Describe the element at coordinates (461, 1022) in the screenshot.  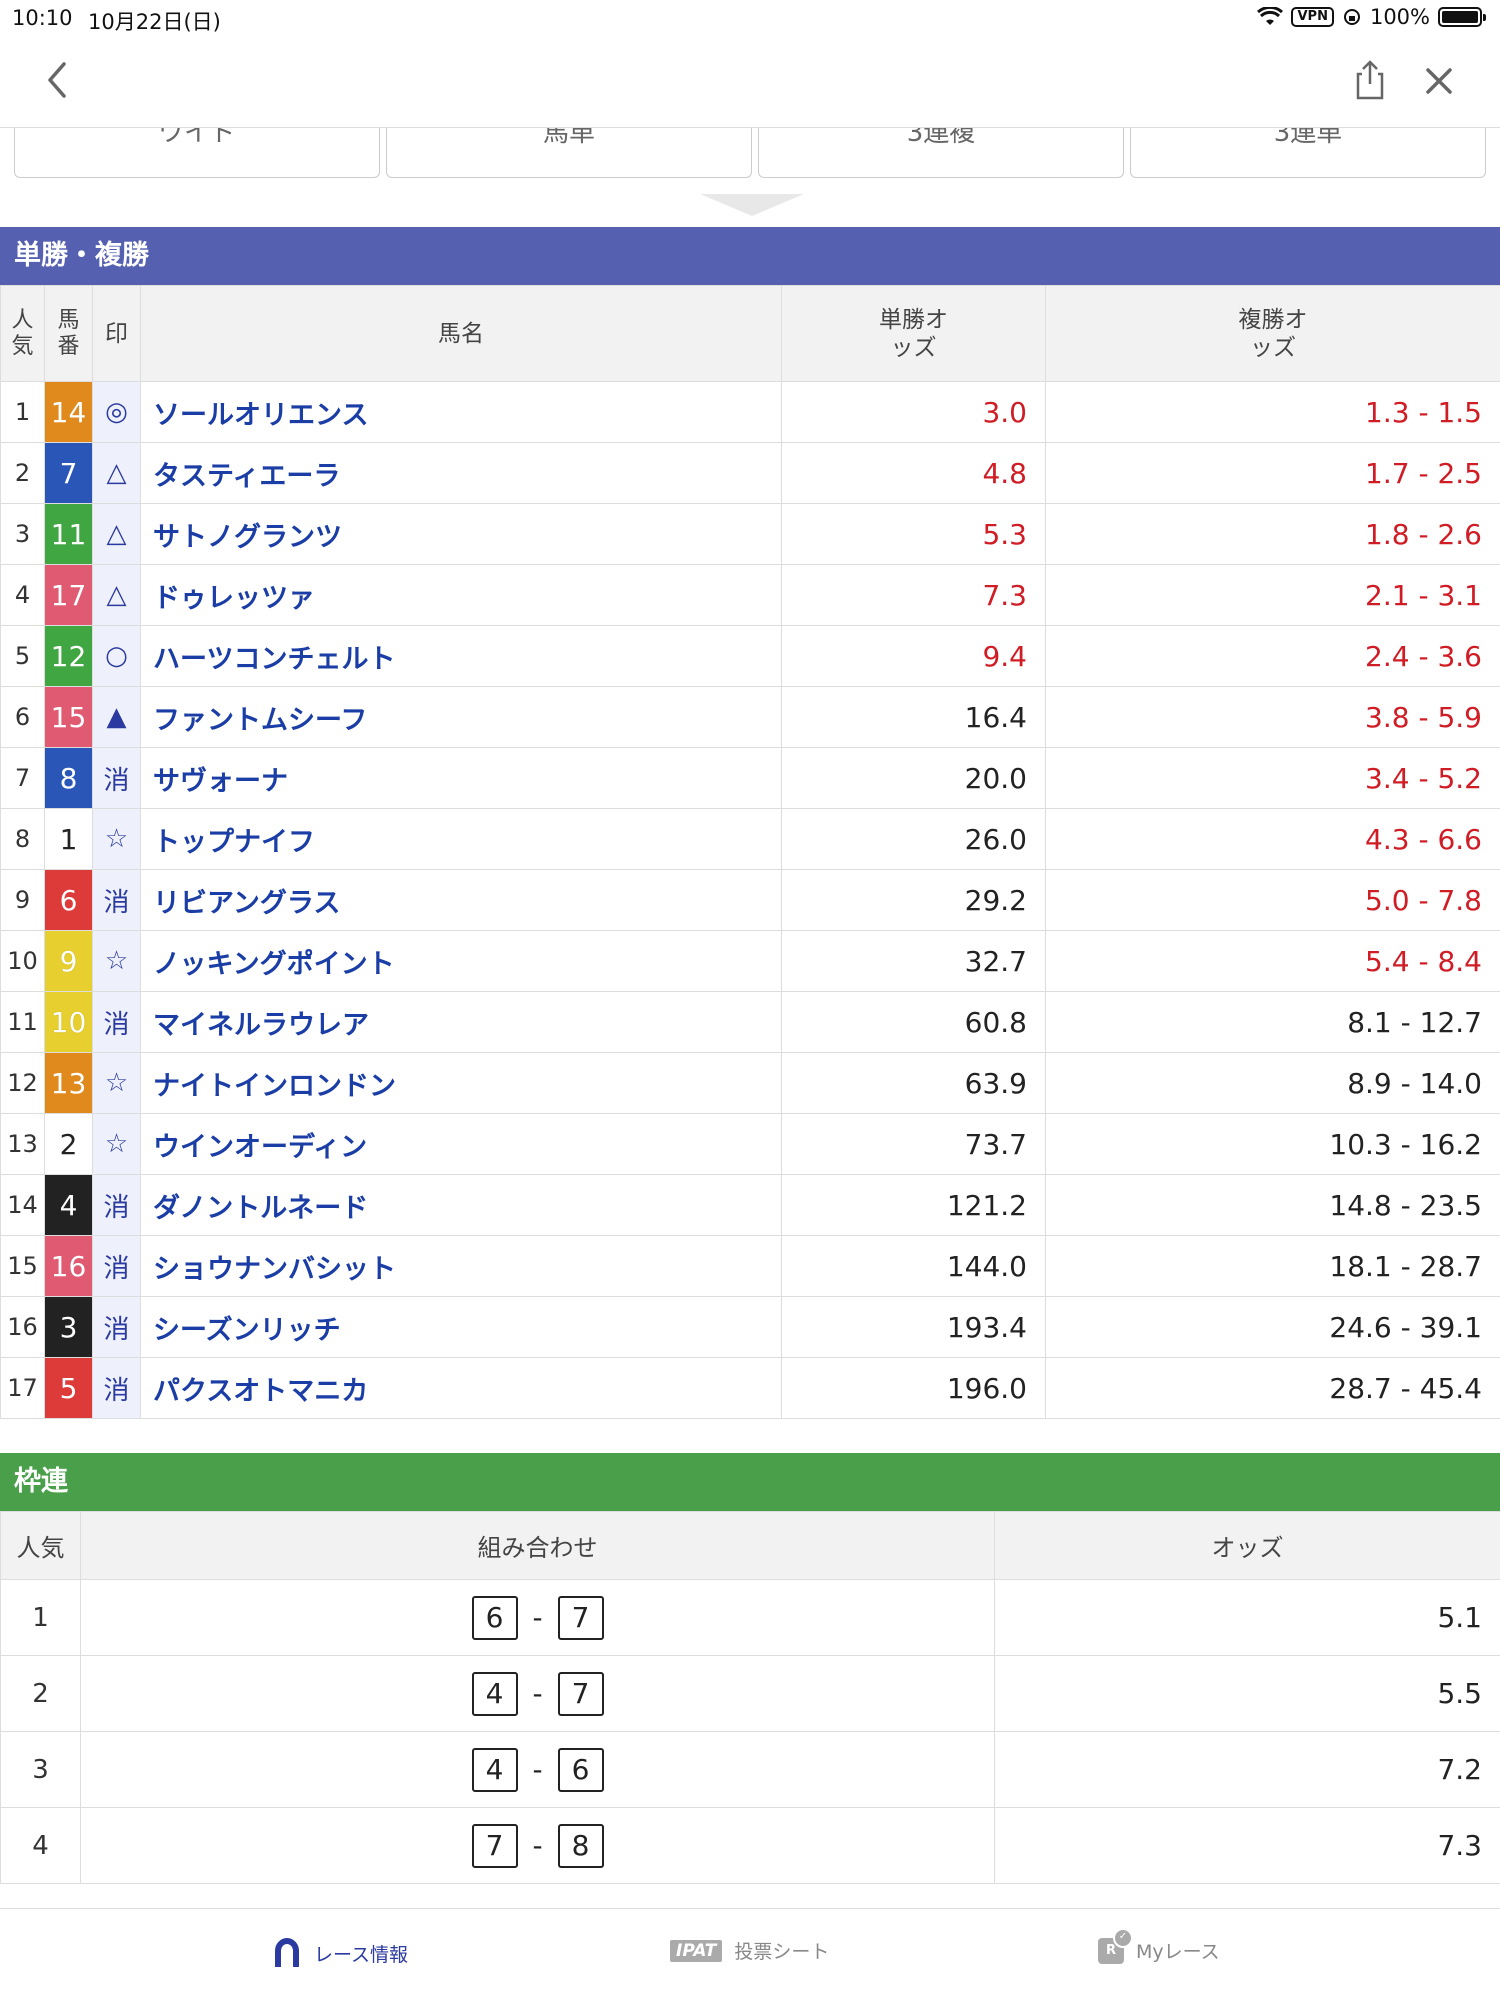
I see `horse-name-link: マイネルラウレア` at that location.